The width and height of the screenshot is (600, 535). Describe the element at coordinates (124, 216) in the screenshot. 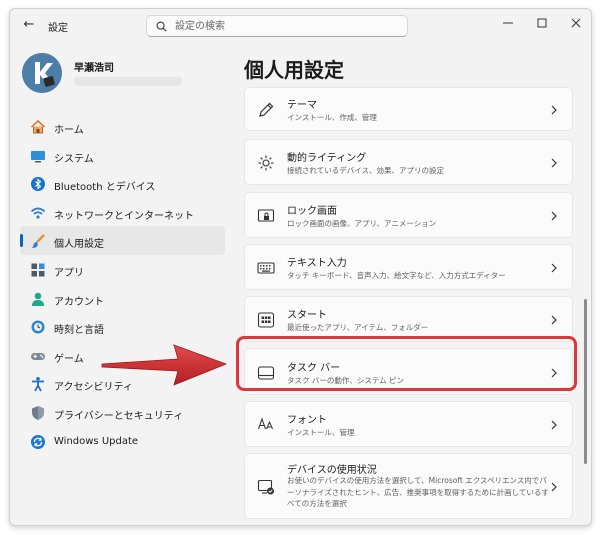

I see `sidebar-item-label: ネットワークとインターネット` at that location.